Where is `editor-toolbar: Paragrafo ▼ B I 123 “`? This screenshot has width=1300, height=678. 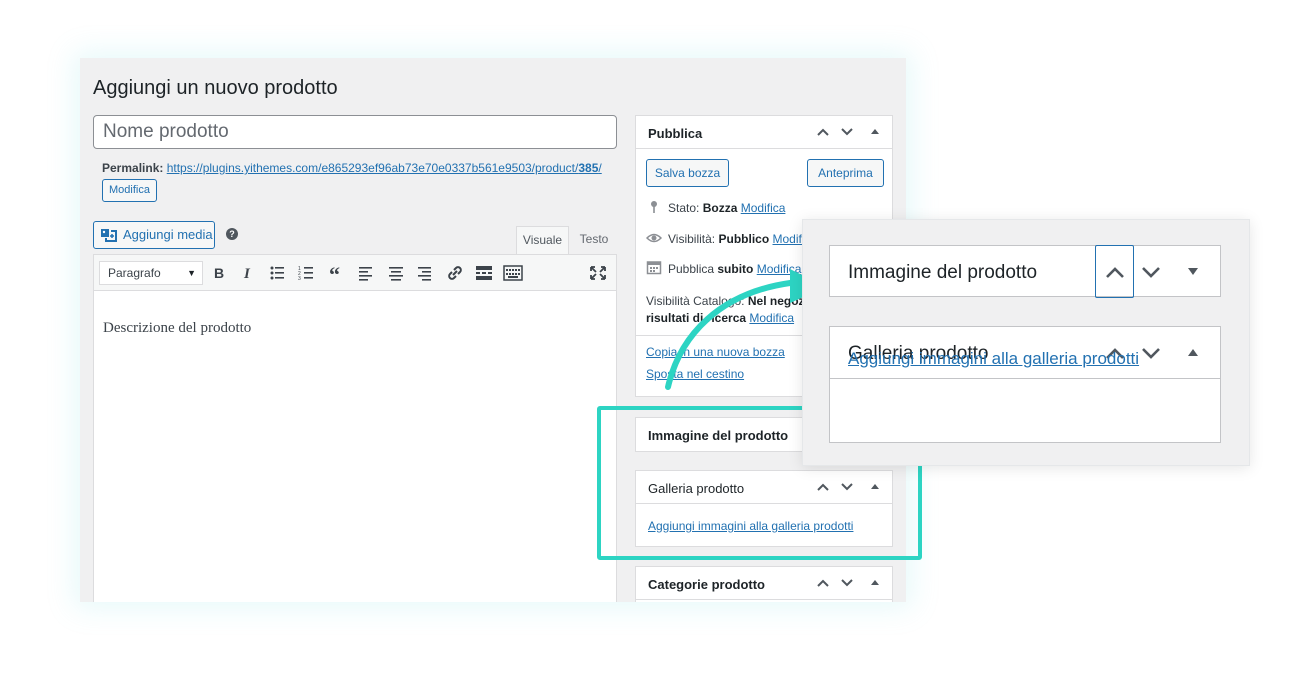 editor-toolbar: Paragrafo ▼ B I 123 “ is located at coordinates (355, 273).